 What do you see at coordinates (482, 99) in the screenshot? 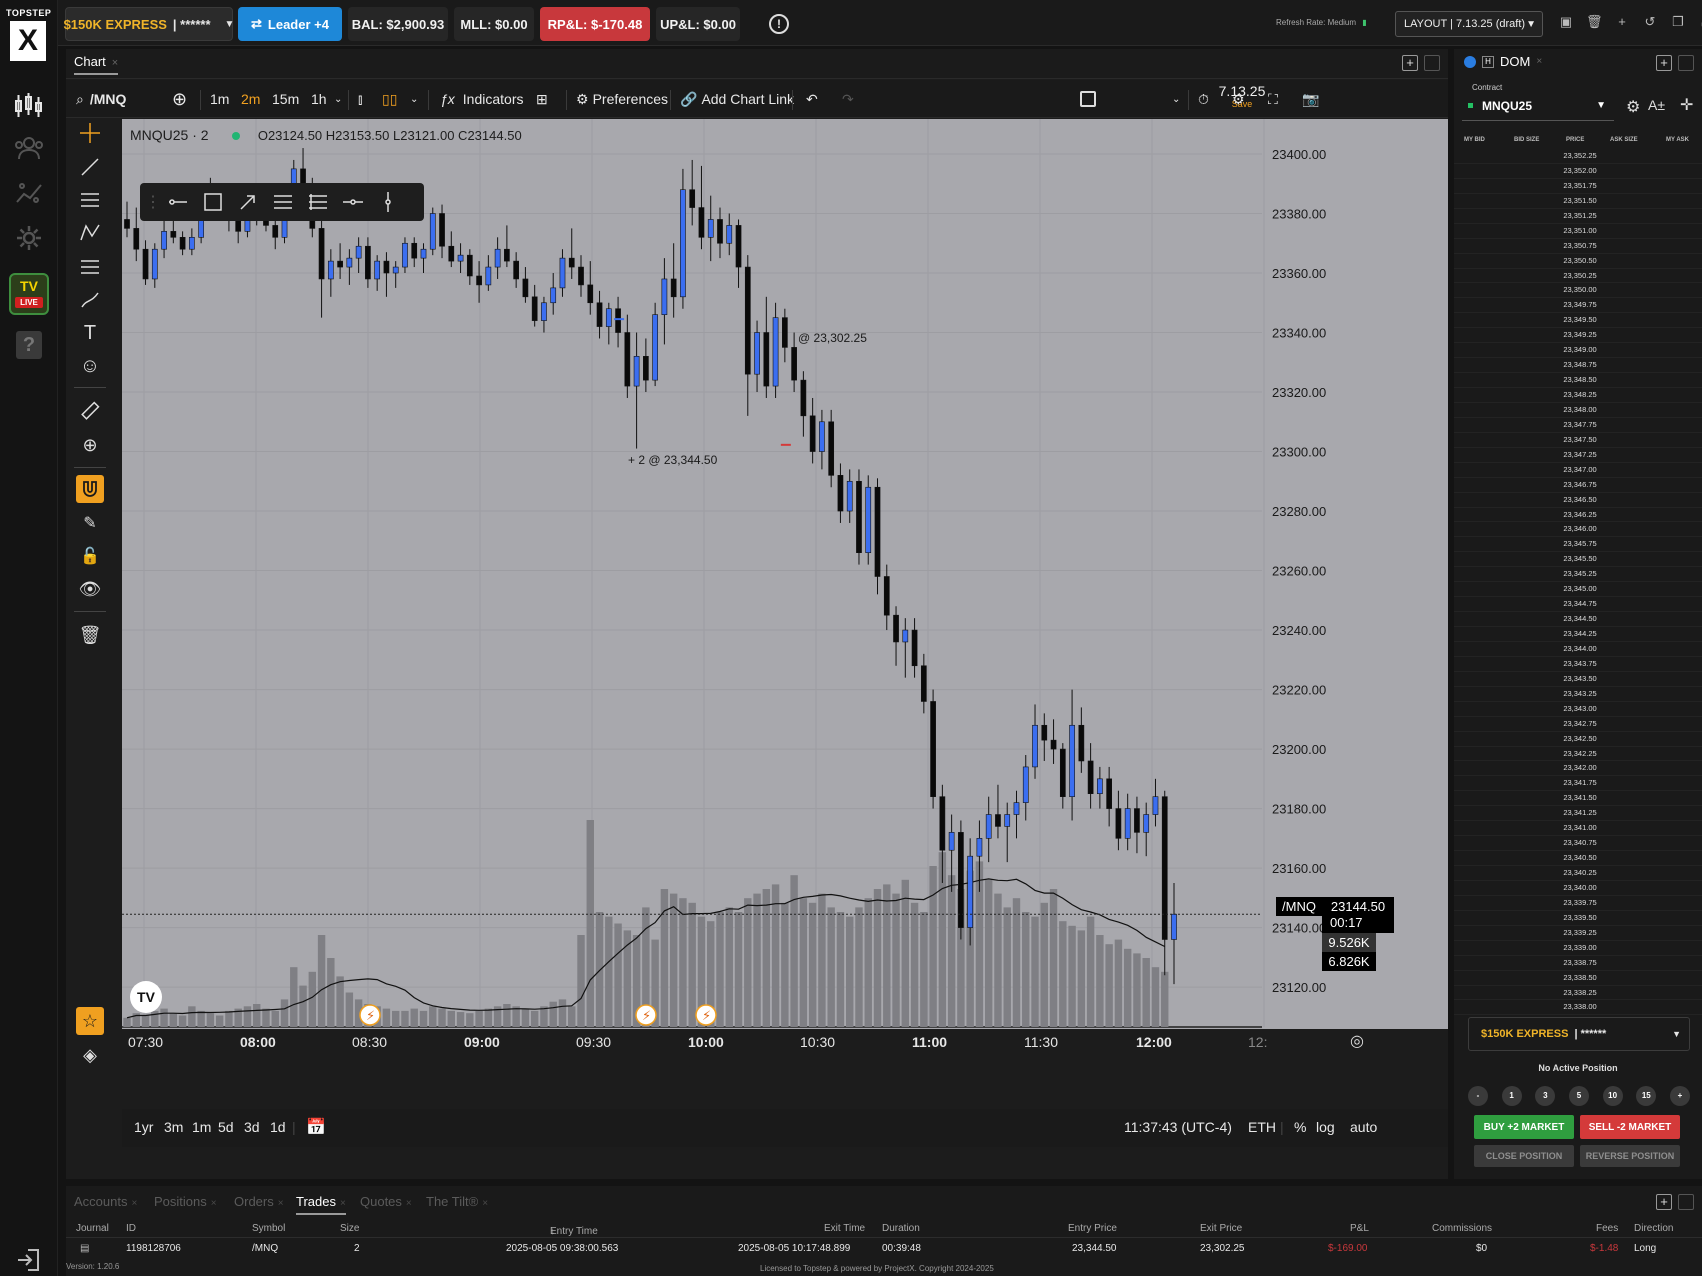
I see `indicators-button: ƒx Indicators` at bounding box center [482, 99].